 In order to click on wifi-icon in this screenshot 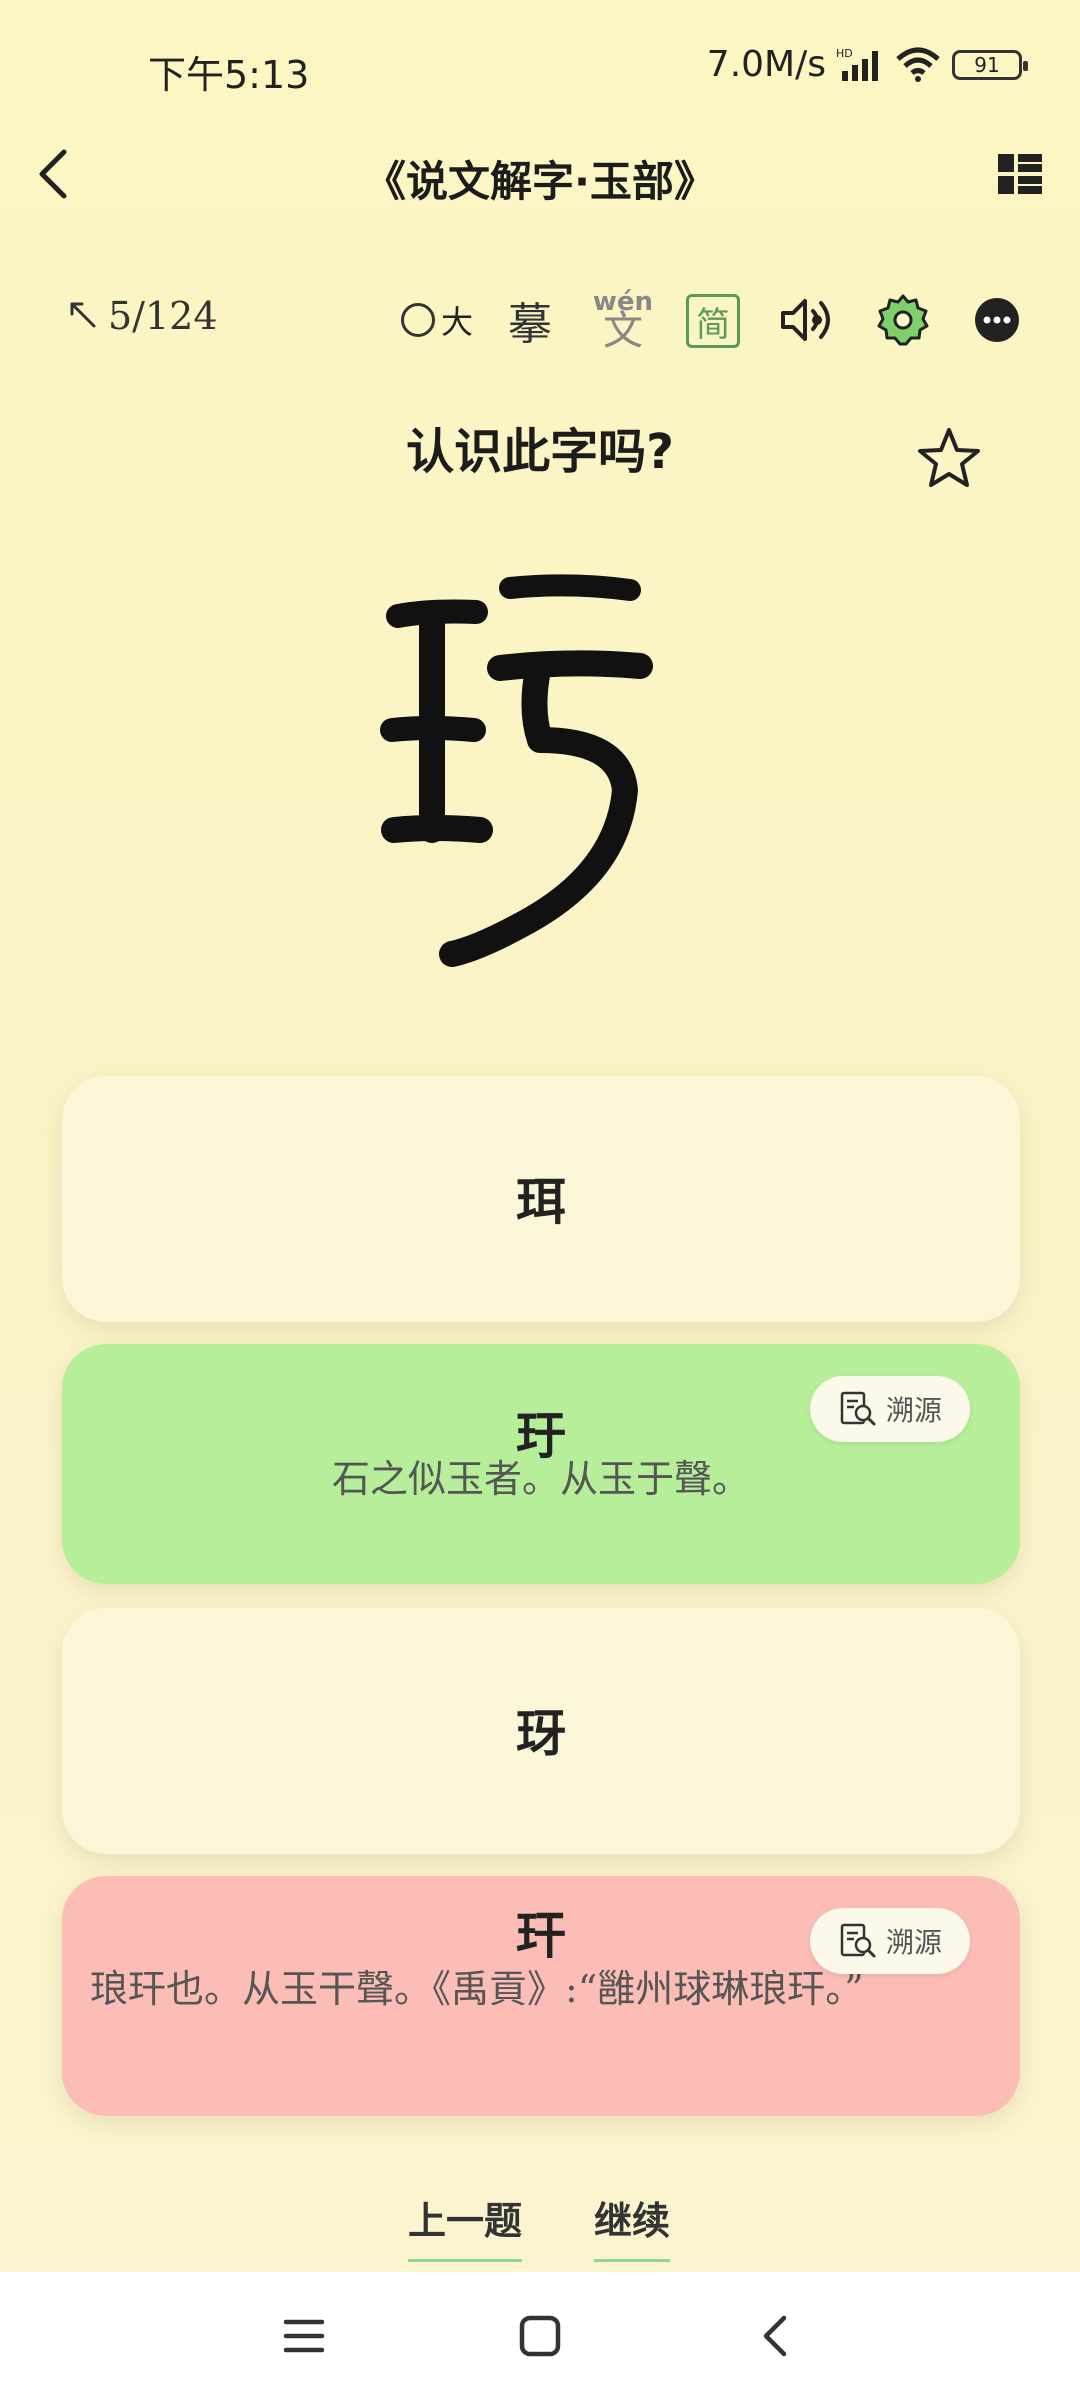, I will do `click(918, 64)`.